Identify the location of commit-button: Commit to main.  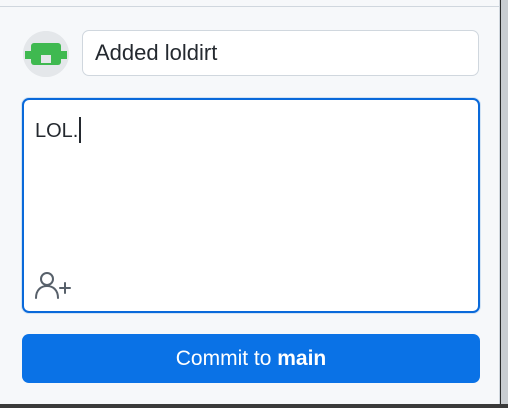
(251, 358).